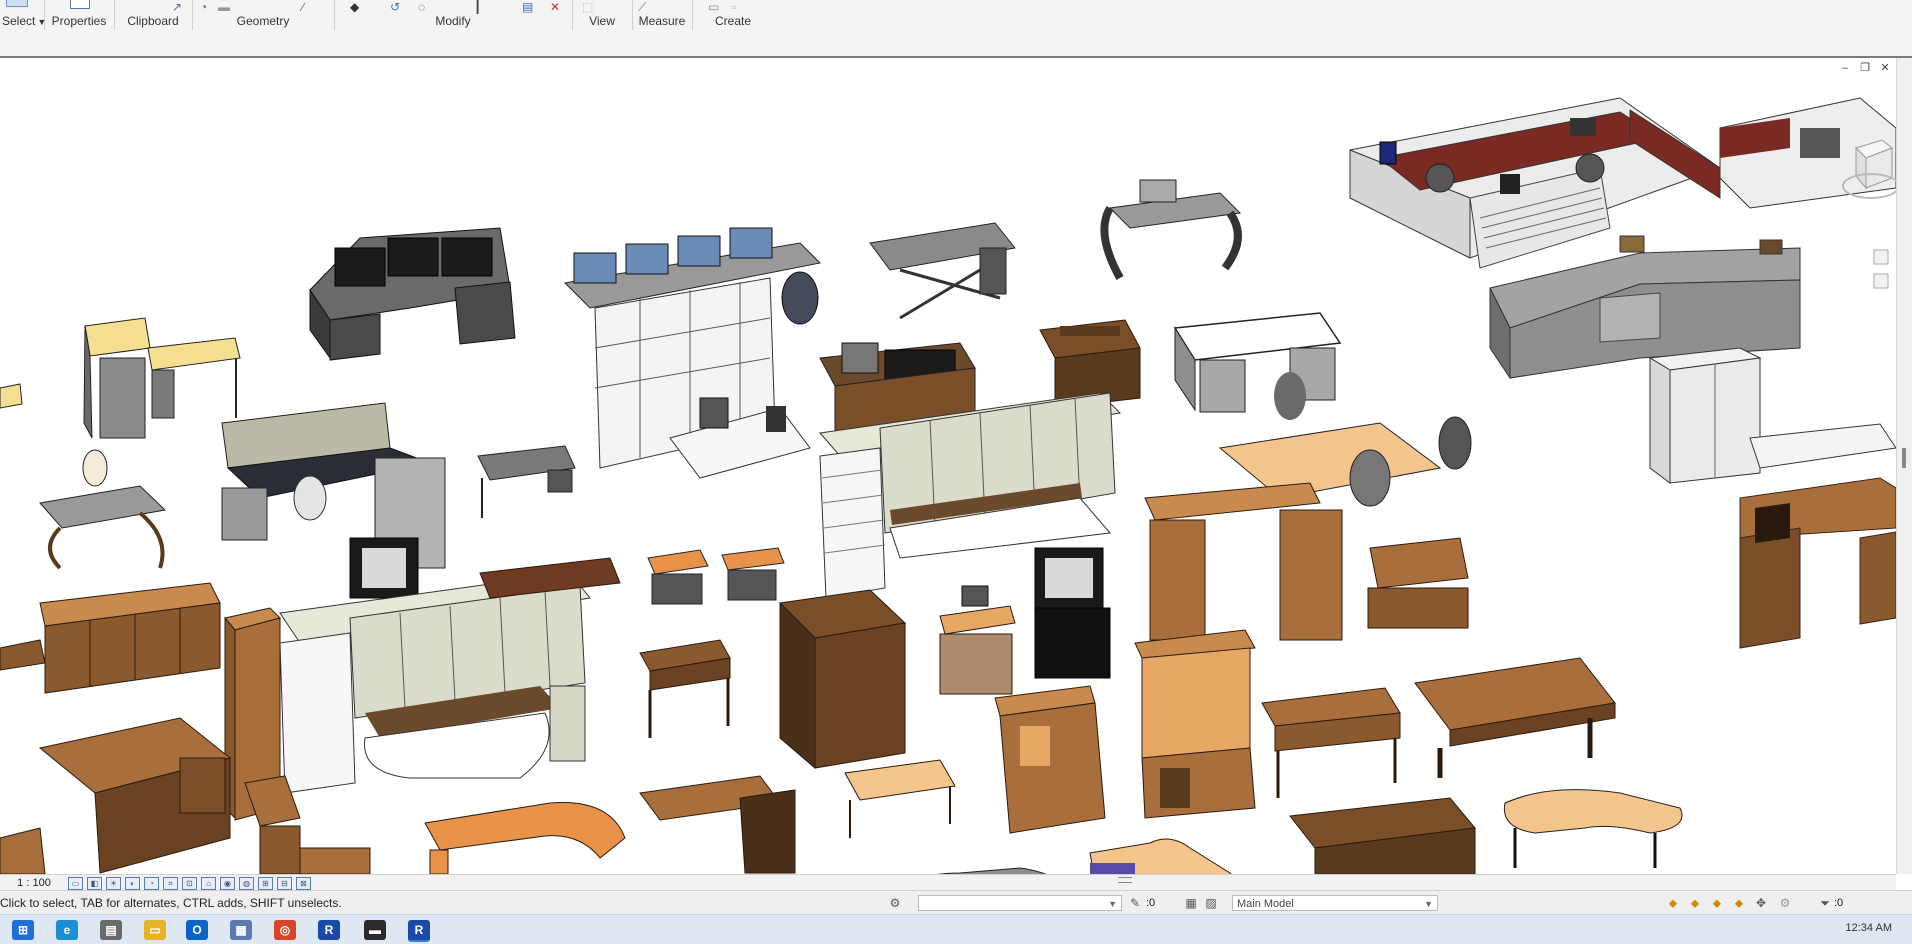 The image size is (1912, 944). I want to click on small-student-desks, so click(716, 576).